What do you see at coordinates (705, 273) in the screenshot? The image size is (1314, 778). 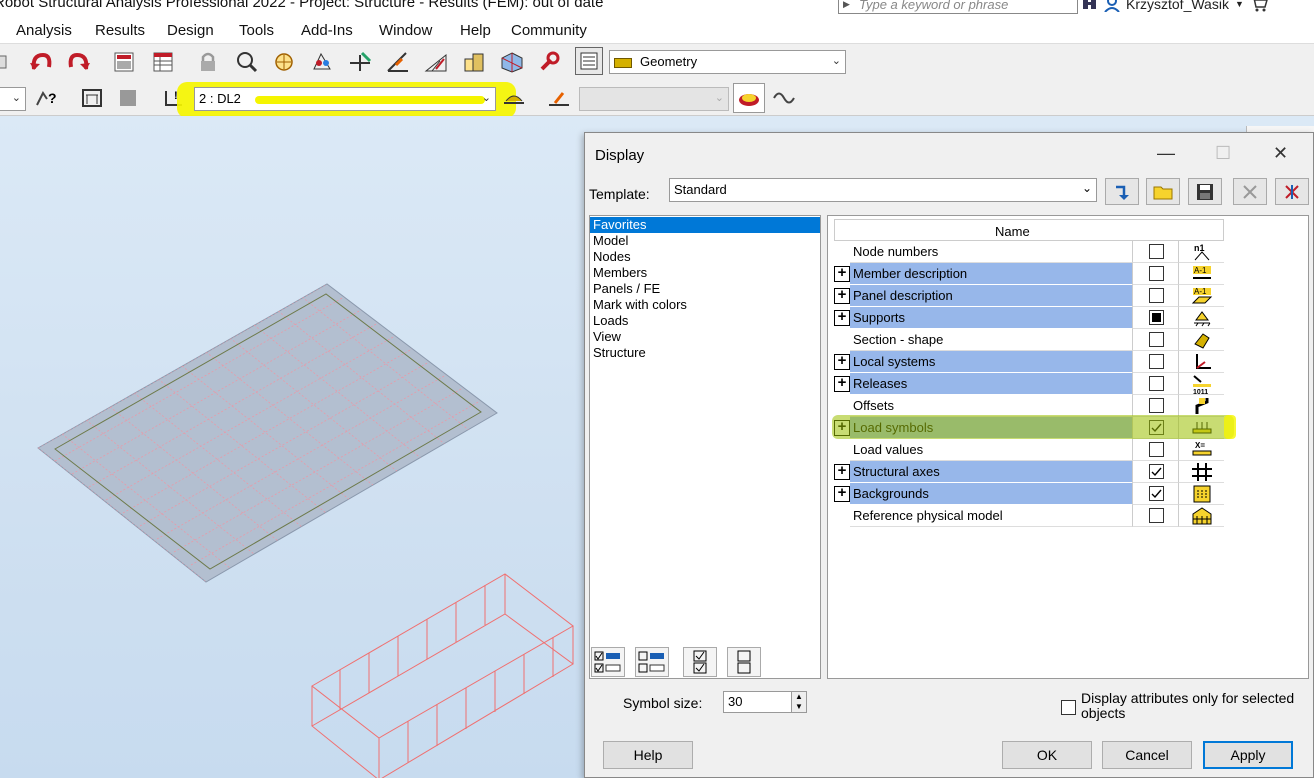 I see `category-item: Members` at bounding box center [705, 273].